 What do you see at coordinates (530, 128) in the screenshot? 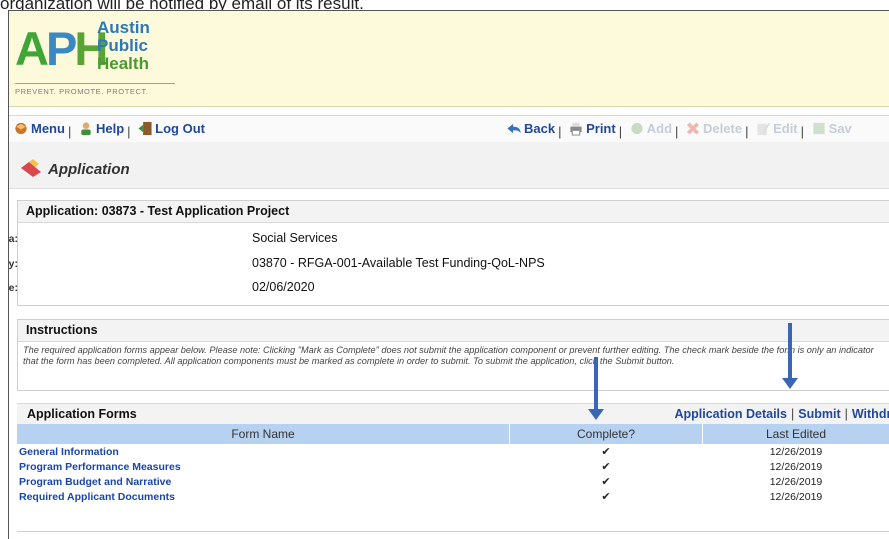
I see `back-button: Back` at bounding box center [530, 128].